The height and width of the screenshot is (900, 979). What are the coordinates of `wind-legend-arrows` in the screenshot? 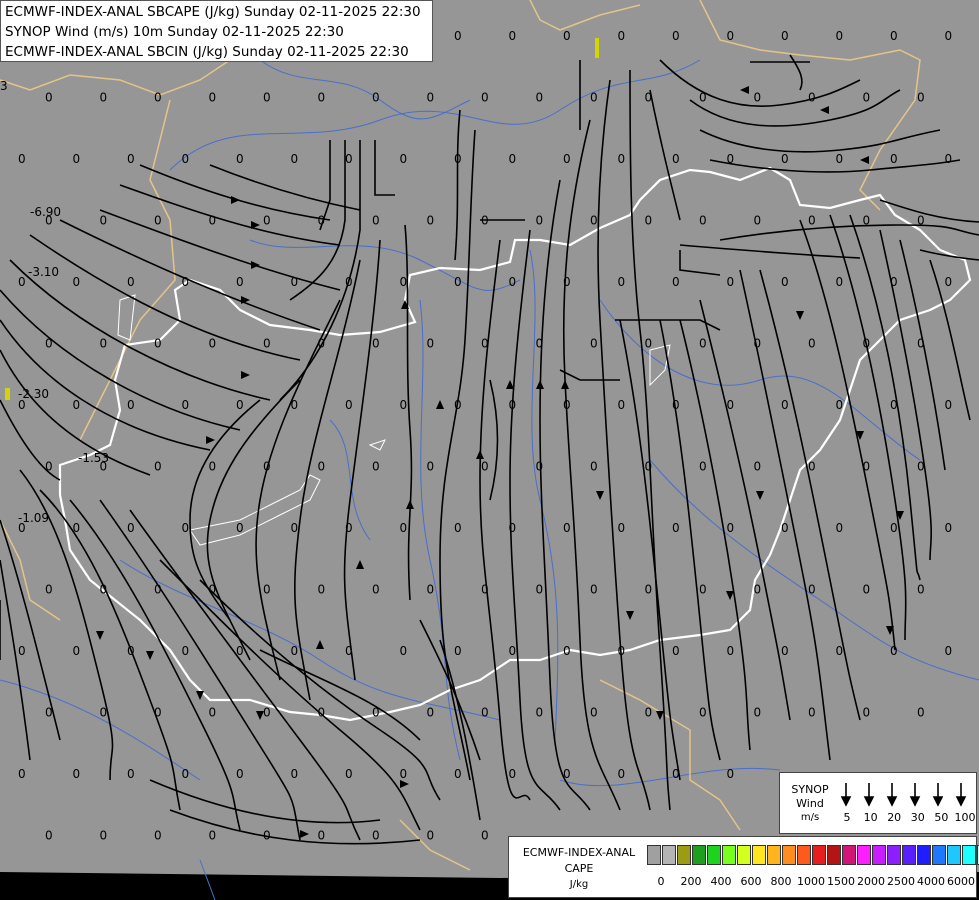 It's located at (903, 795).